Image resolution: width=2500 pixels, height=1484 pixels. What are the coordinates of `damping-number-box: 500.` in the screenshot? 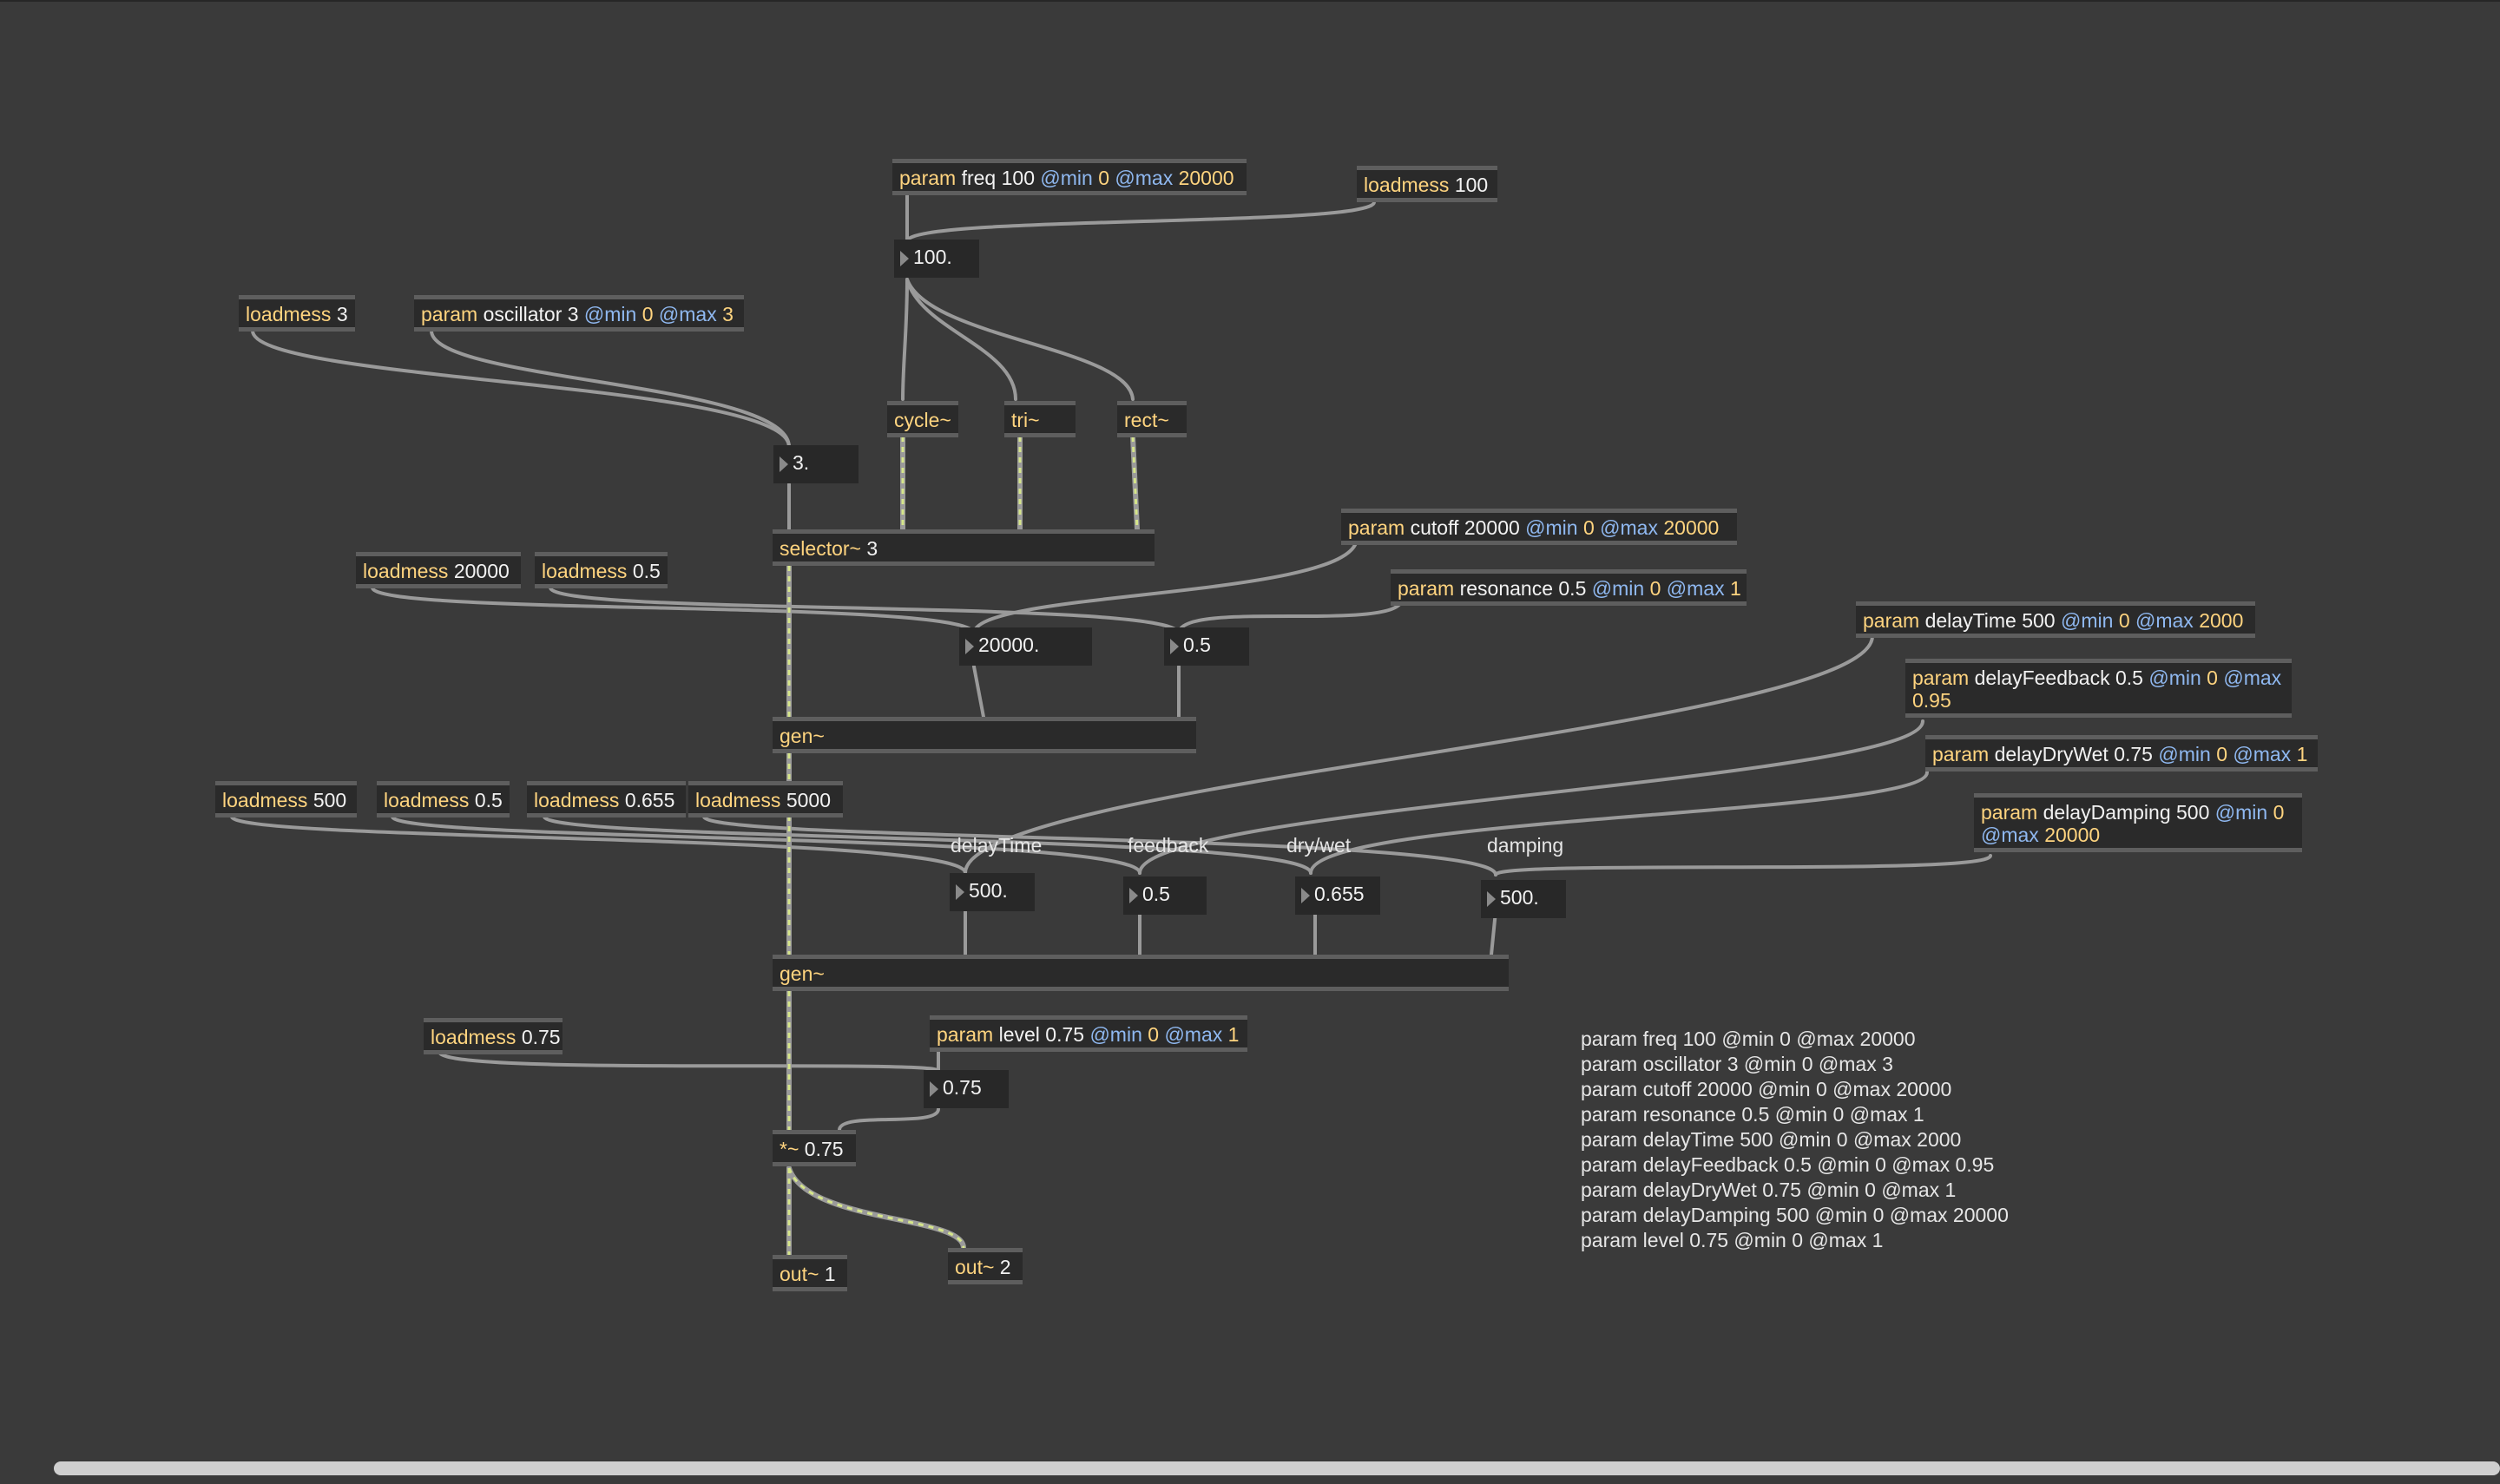 It's located at (1523, 899).